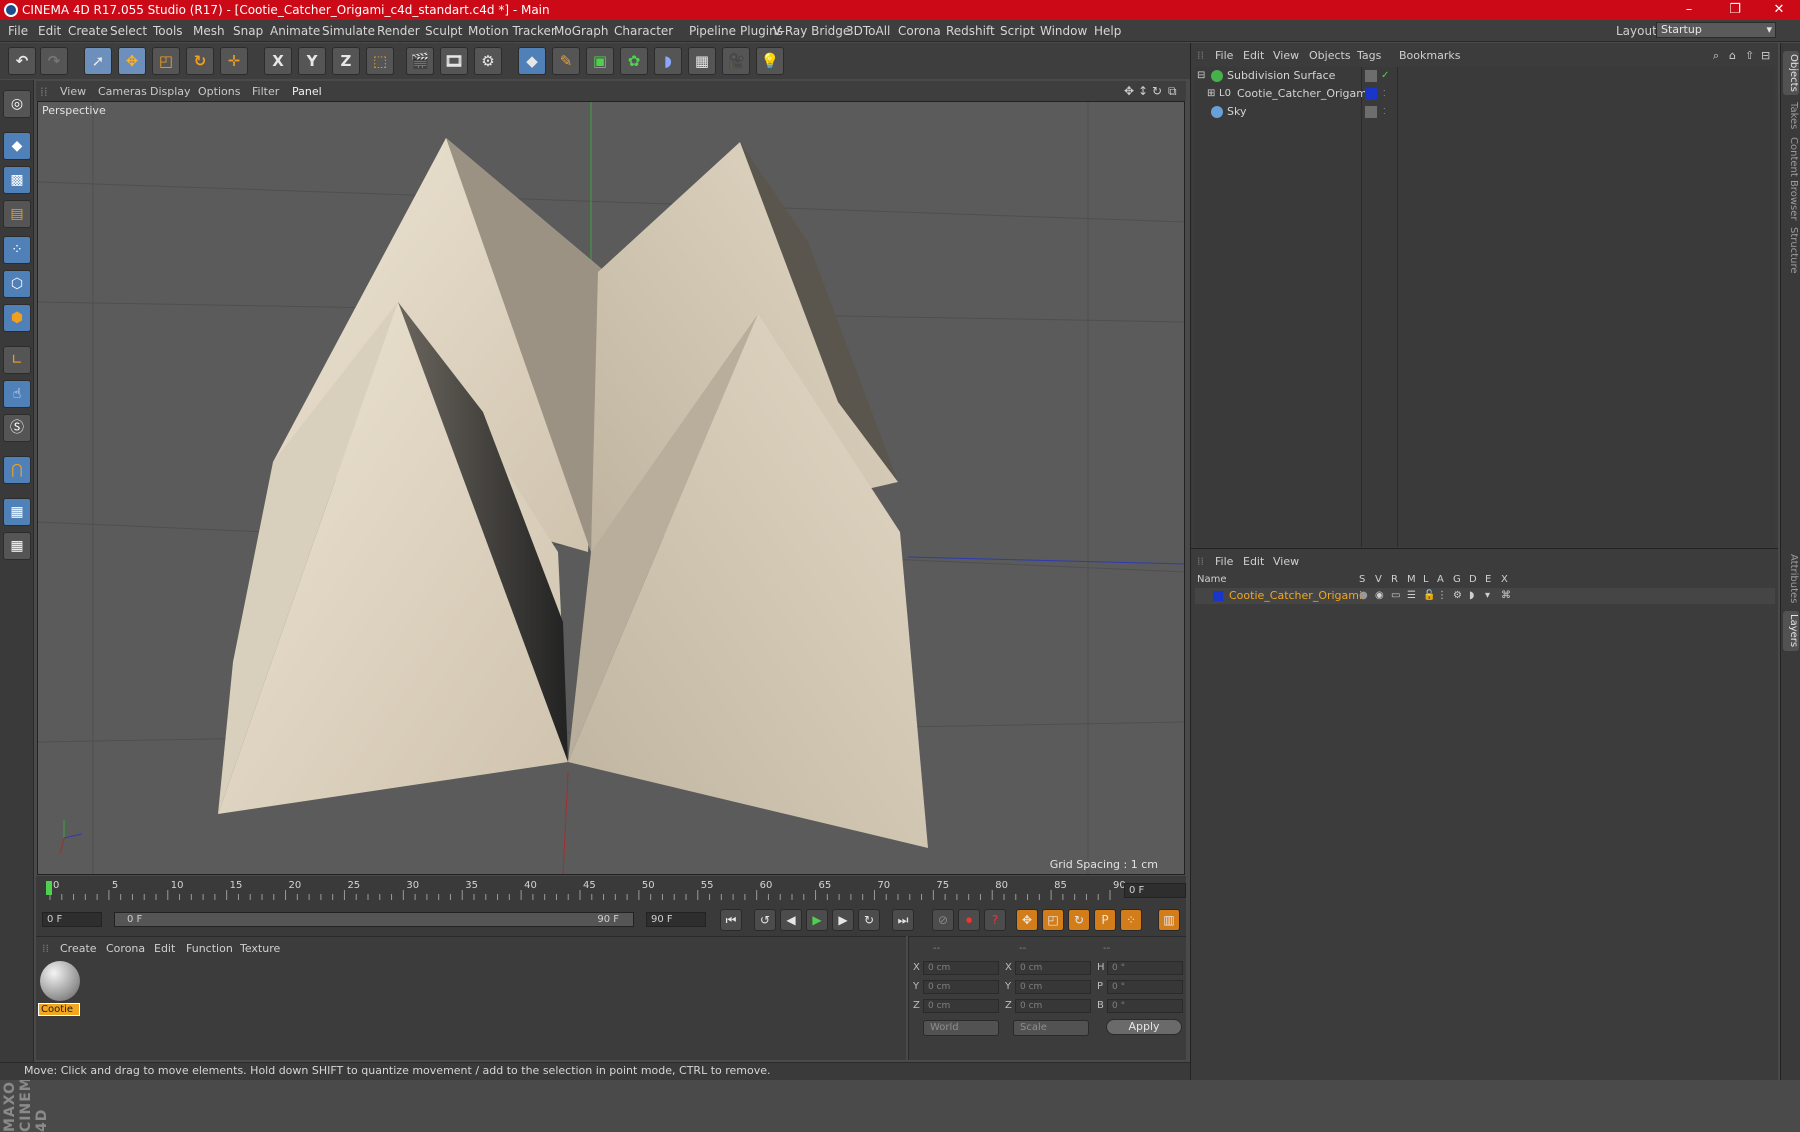 This screenshot has width=1800, height=1132. I want to click on menu-tools: Tools, so click(168, 31).